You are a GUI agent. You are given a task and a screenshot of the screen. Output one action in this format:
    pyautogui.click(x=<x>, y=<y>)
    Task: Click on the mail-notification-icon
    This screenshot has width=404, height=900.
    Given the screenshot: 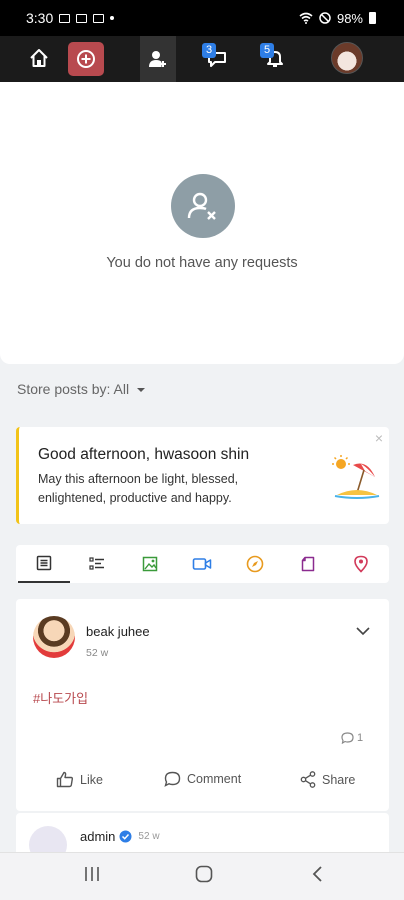 What is the action you would take?
    pyautogui.click(x=82, y=18)
    